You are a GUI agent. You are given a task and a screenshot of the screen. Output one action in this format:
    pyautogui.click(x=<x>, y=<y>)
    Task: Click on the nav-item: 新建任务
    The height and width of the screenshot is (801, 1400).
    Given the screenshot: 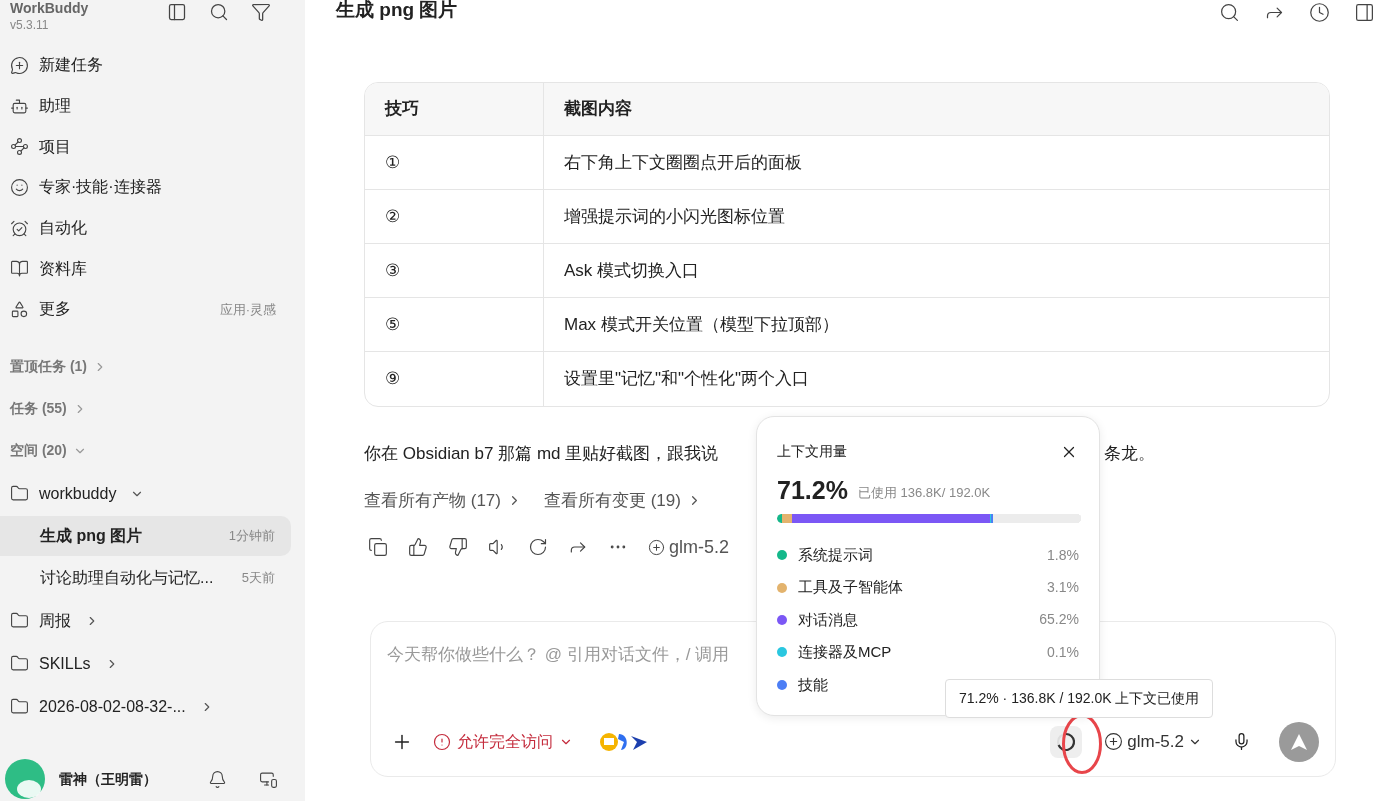 What is the action you would take?
    pyautogui.click(x=152, y=65)
    